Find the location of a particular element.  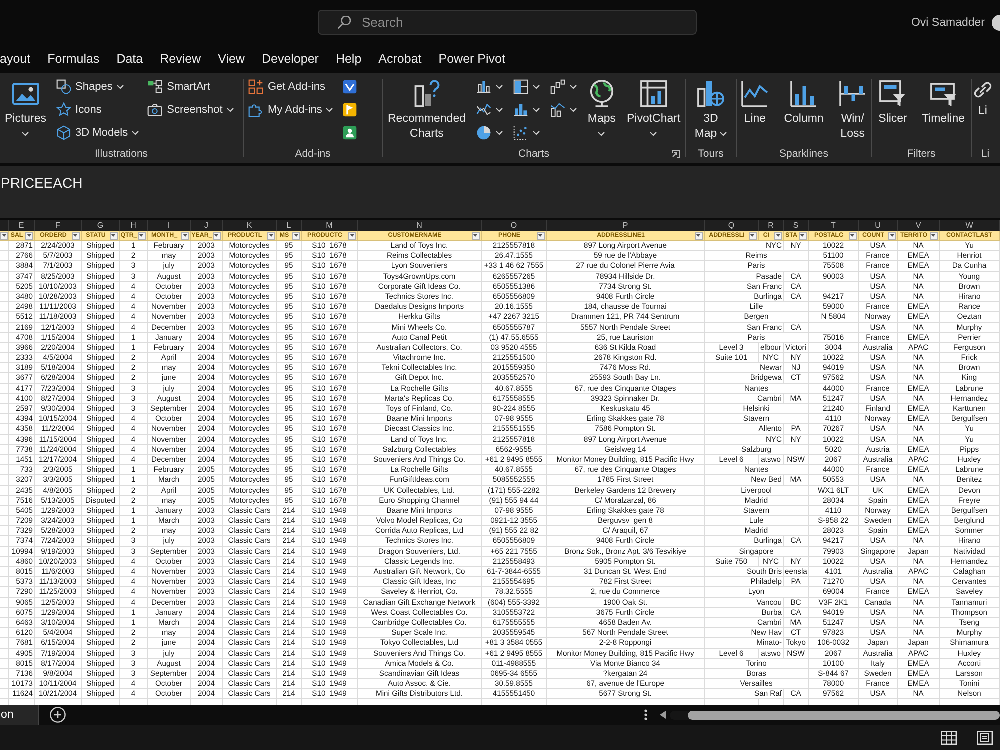

ribbon-button: Slicer is located at coordinates (892, 101).